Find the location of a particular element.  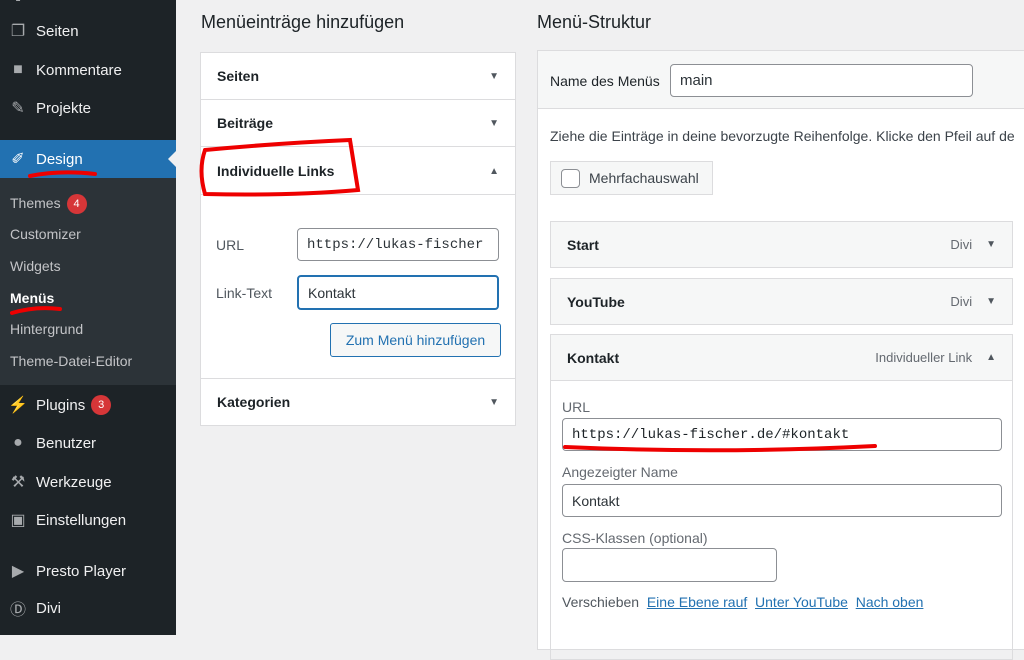

submenu-widgets: Widgets is located at coordinates (35, 266).